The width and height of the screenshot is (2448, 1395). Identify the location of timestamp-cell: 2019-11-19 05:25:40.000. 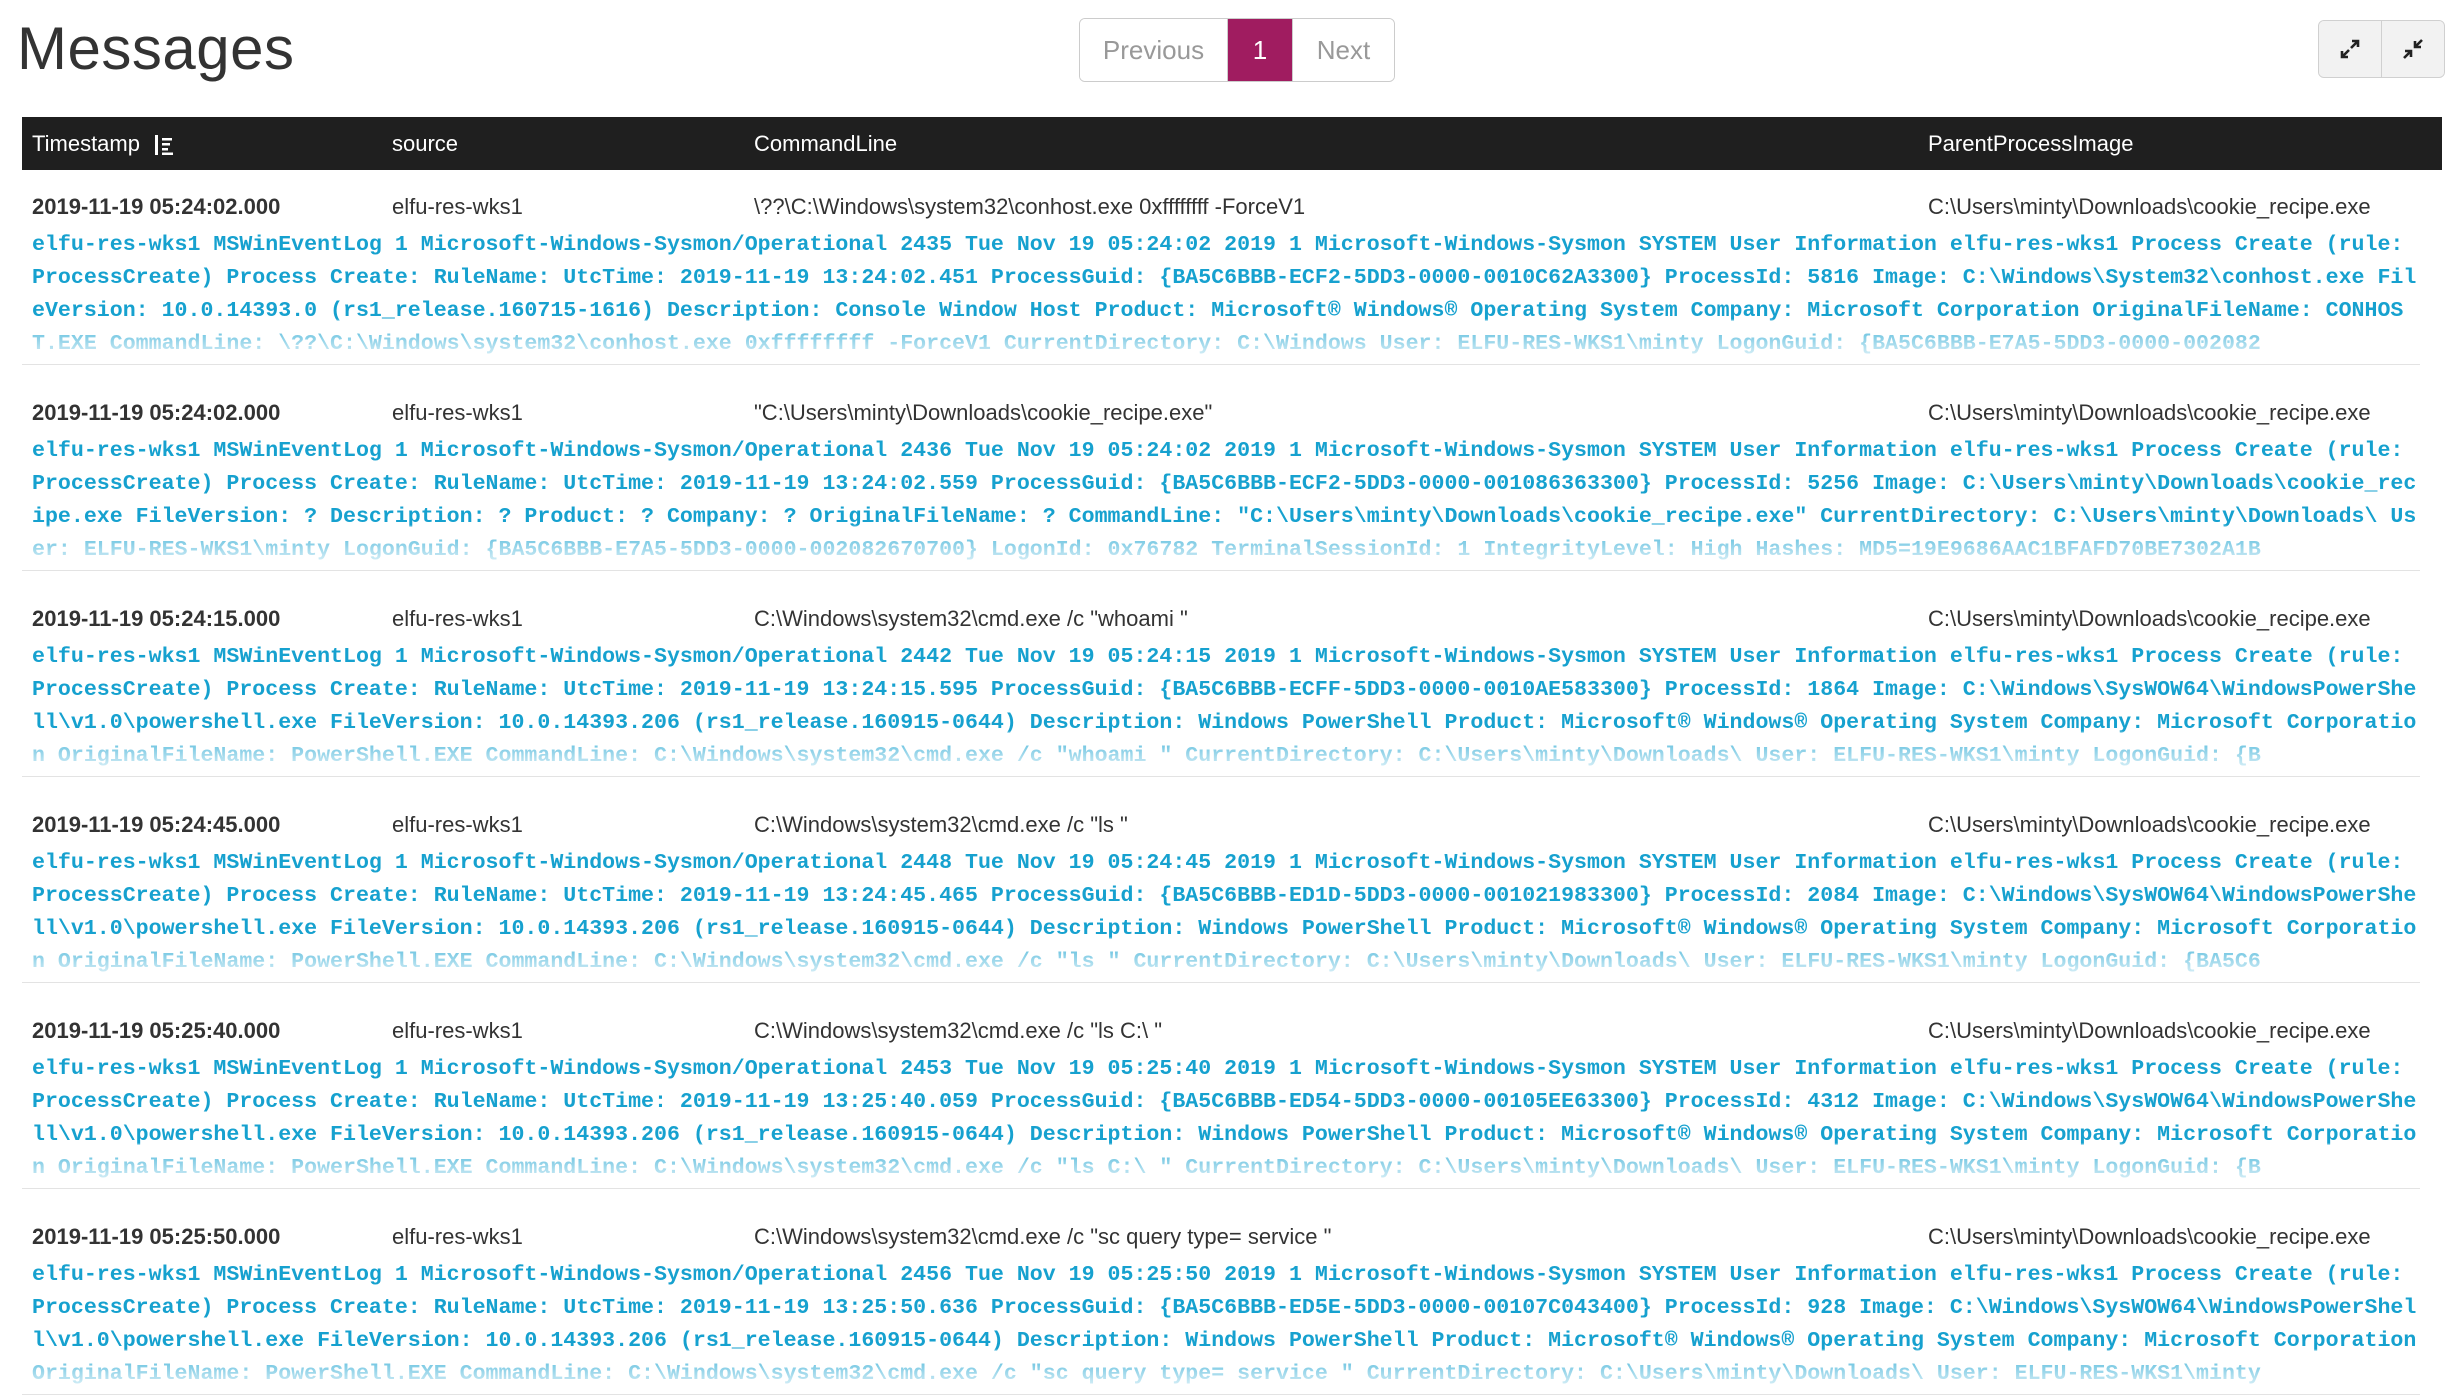
(156, 1030).